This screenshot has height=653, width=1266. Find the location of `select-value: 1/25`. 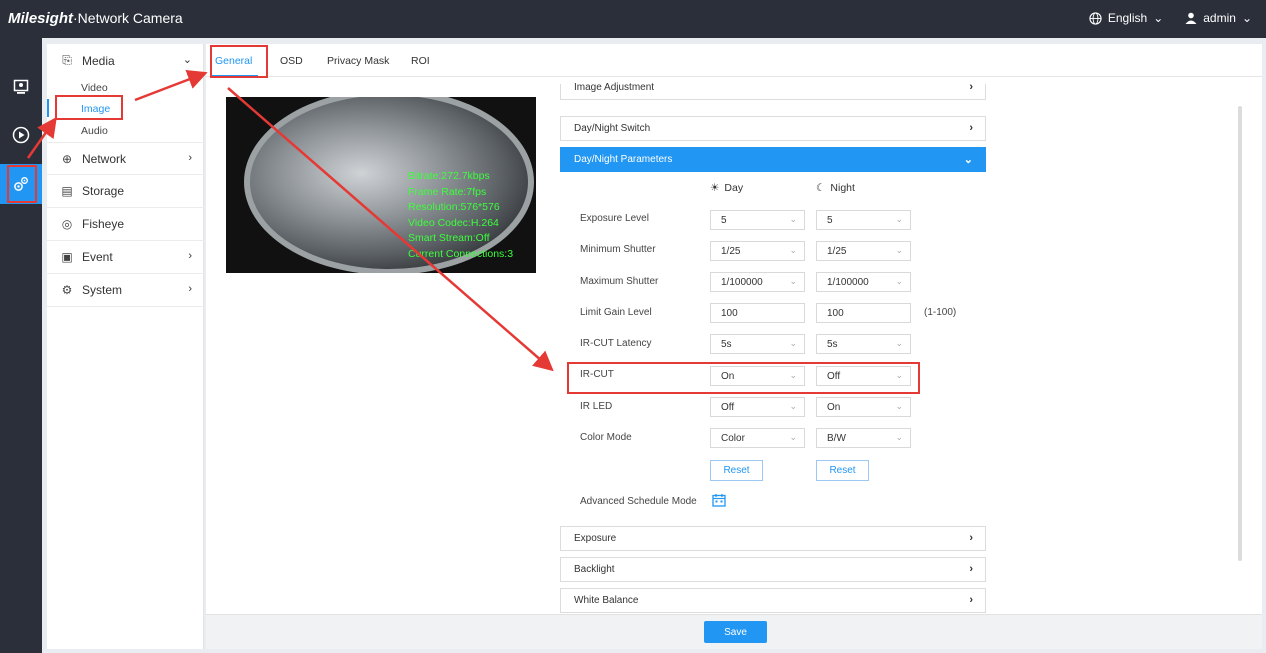

select-value: 1/25 is located at coordinates (837, 251).